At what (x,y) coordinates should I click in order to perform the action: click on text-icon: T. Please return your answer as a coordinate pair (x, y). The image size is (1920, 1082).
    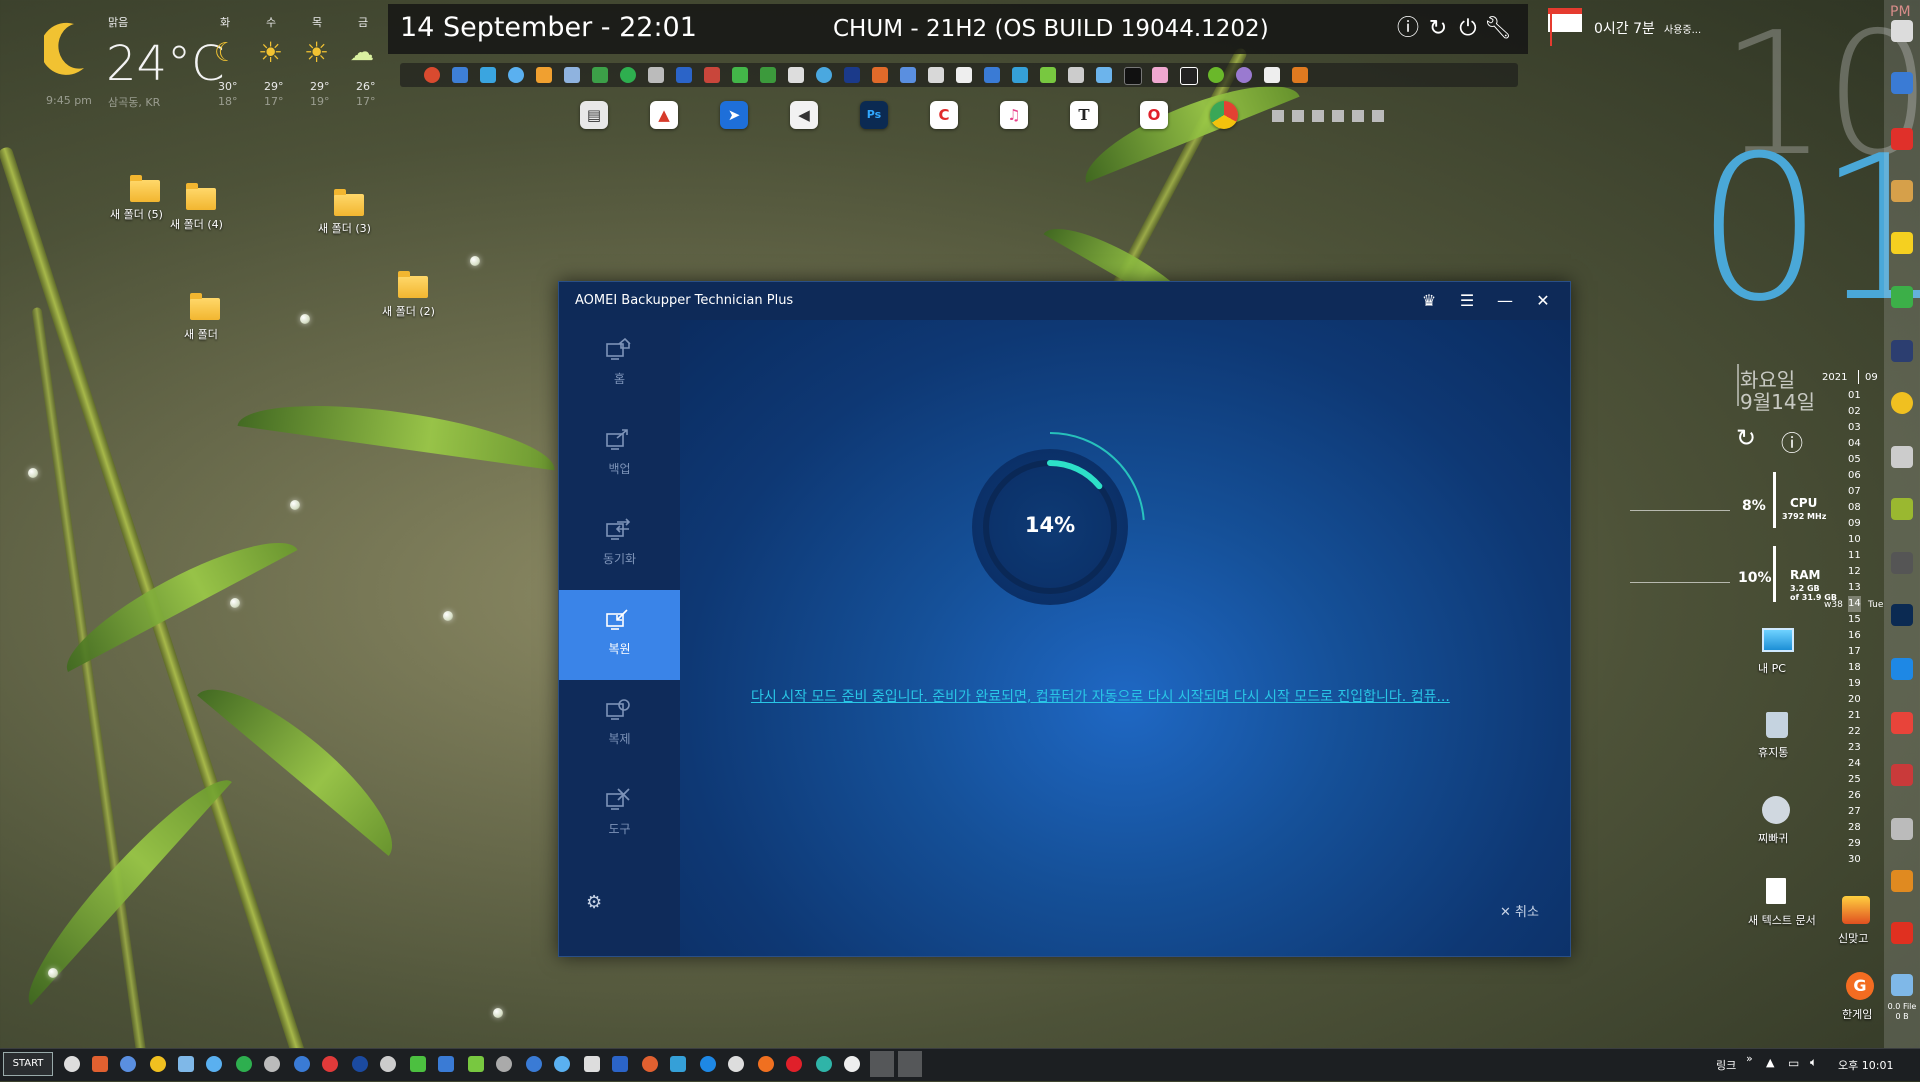
    Looking at the image, I should click on (1084, 115).